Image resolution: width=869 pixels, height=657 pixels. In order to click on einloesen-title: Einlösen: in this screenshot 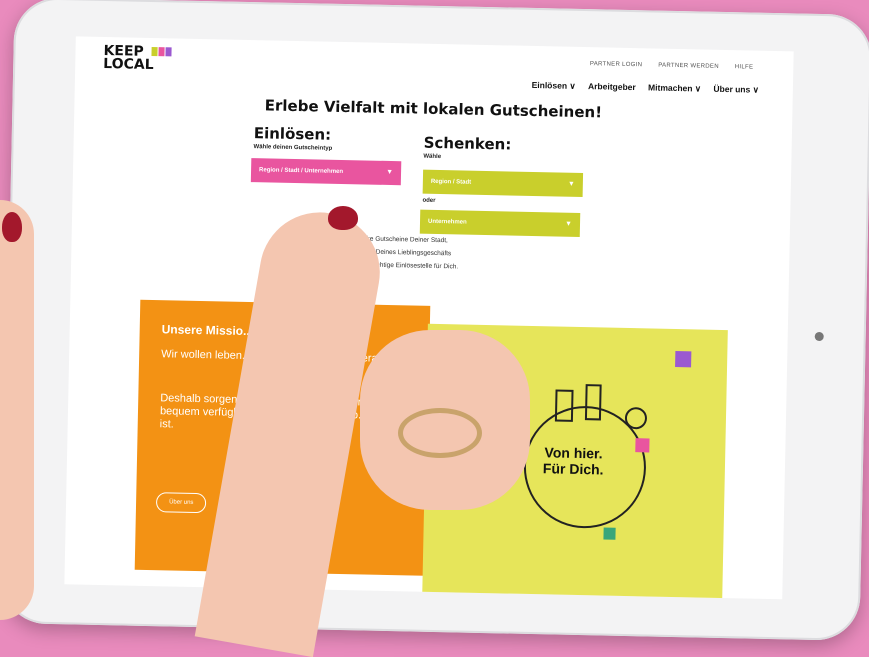, I will do `click(292, 134)`.